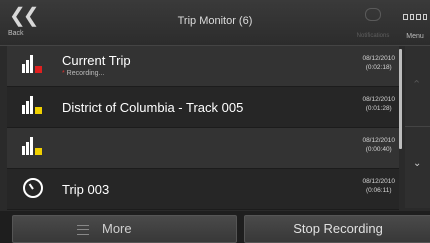  I want to click on bottom-bar: More Stop Recording, so click(215, 227).